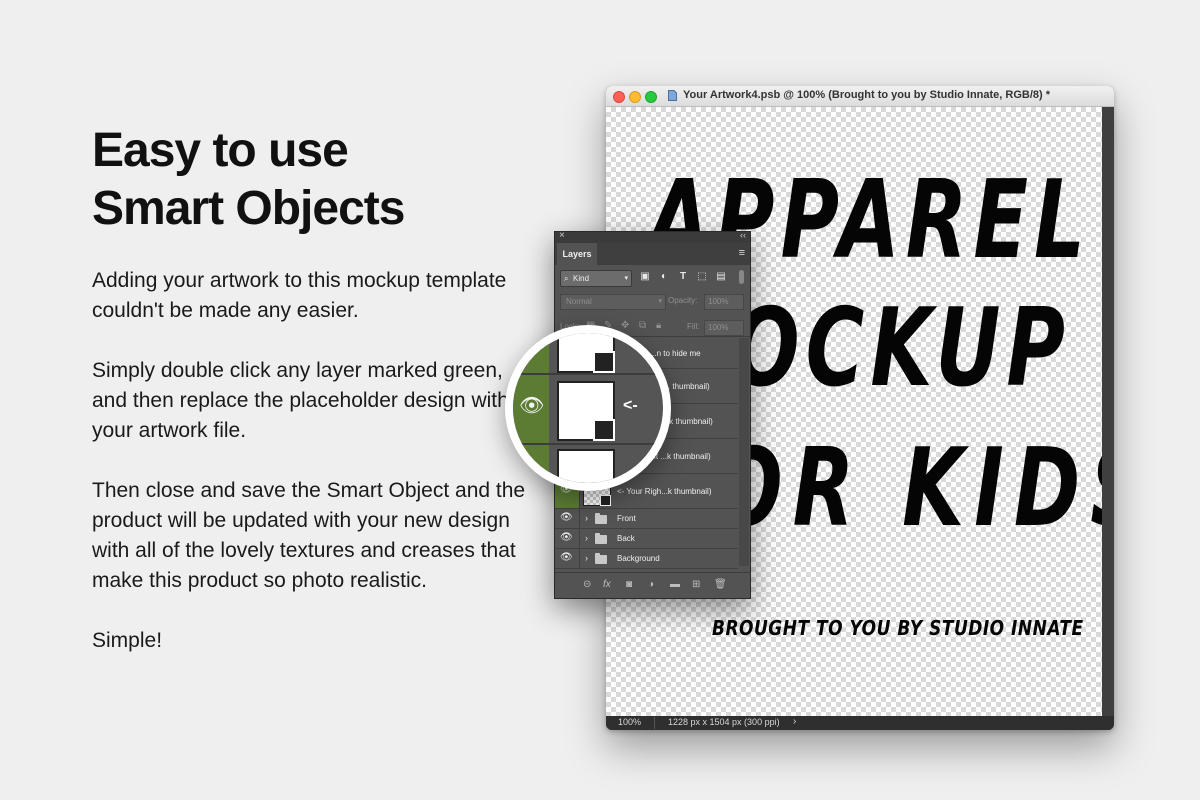 The width and height of the screenshot is (1200, 800). What do you see at coordinates (532, 406) in the screenshot?
I see `magnified-eye-icon: 👁︎` at bounding box center [532, 406].